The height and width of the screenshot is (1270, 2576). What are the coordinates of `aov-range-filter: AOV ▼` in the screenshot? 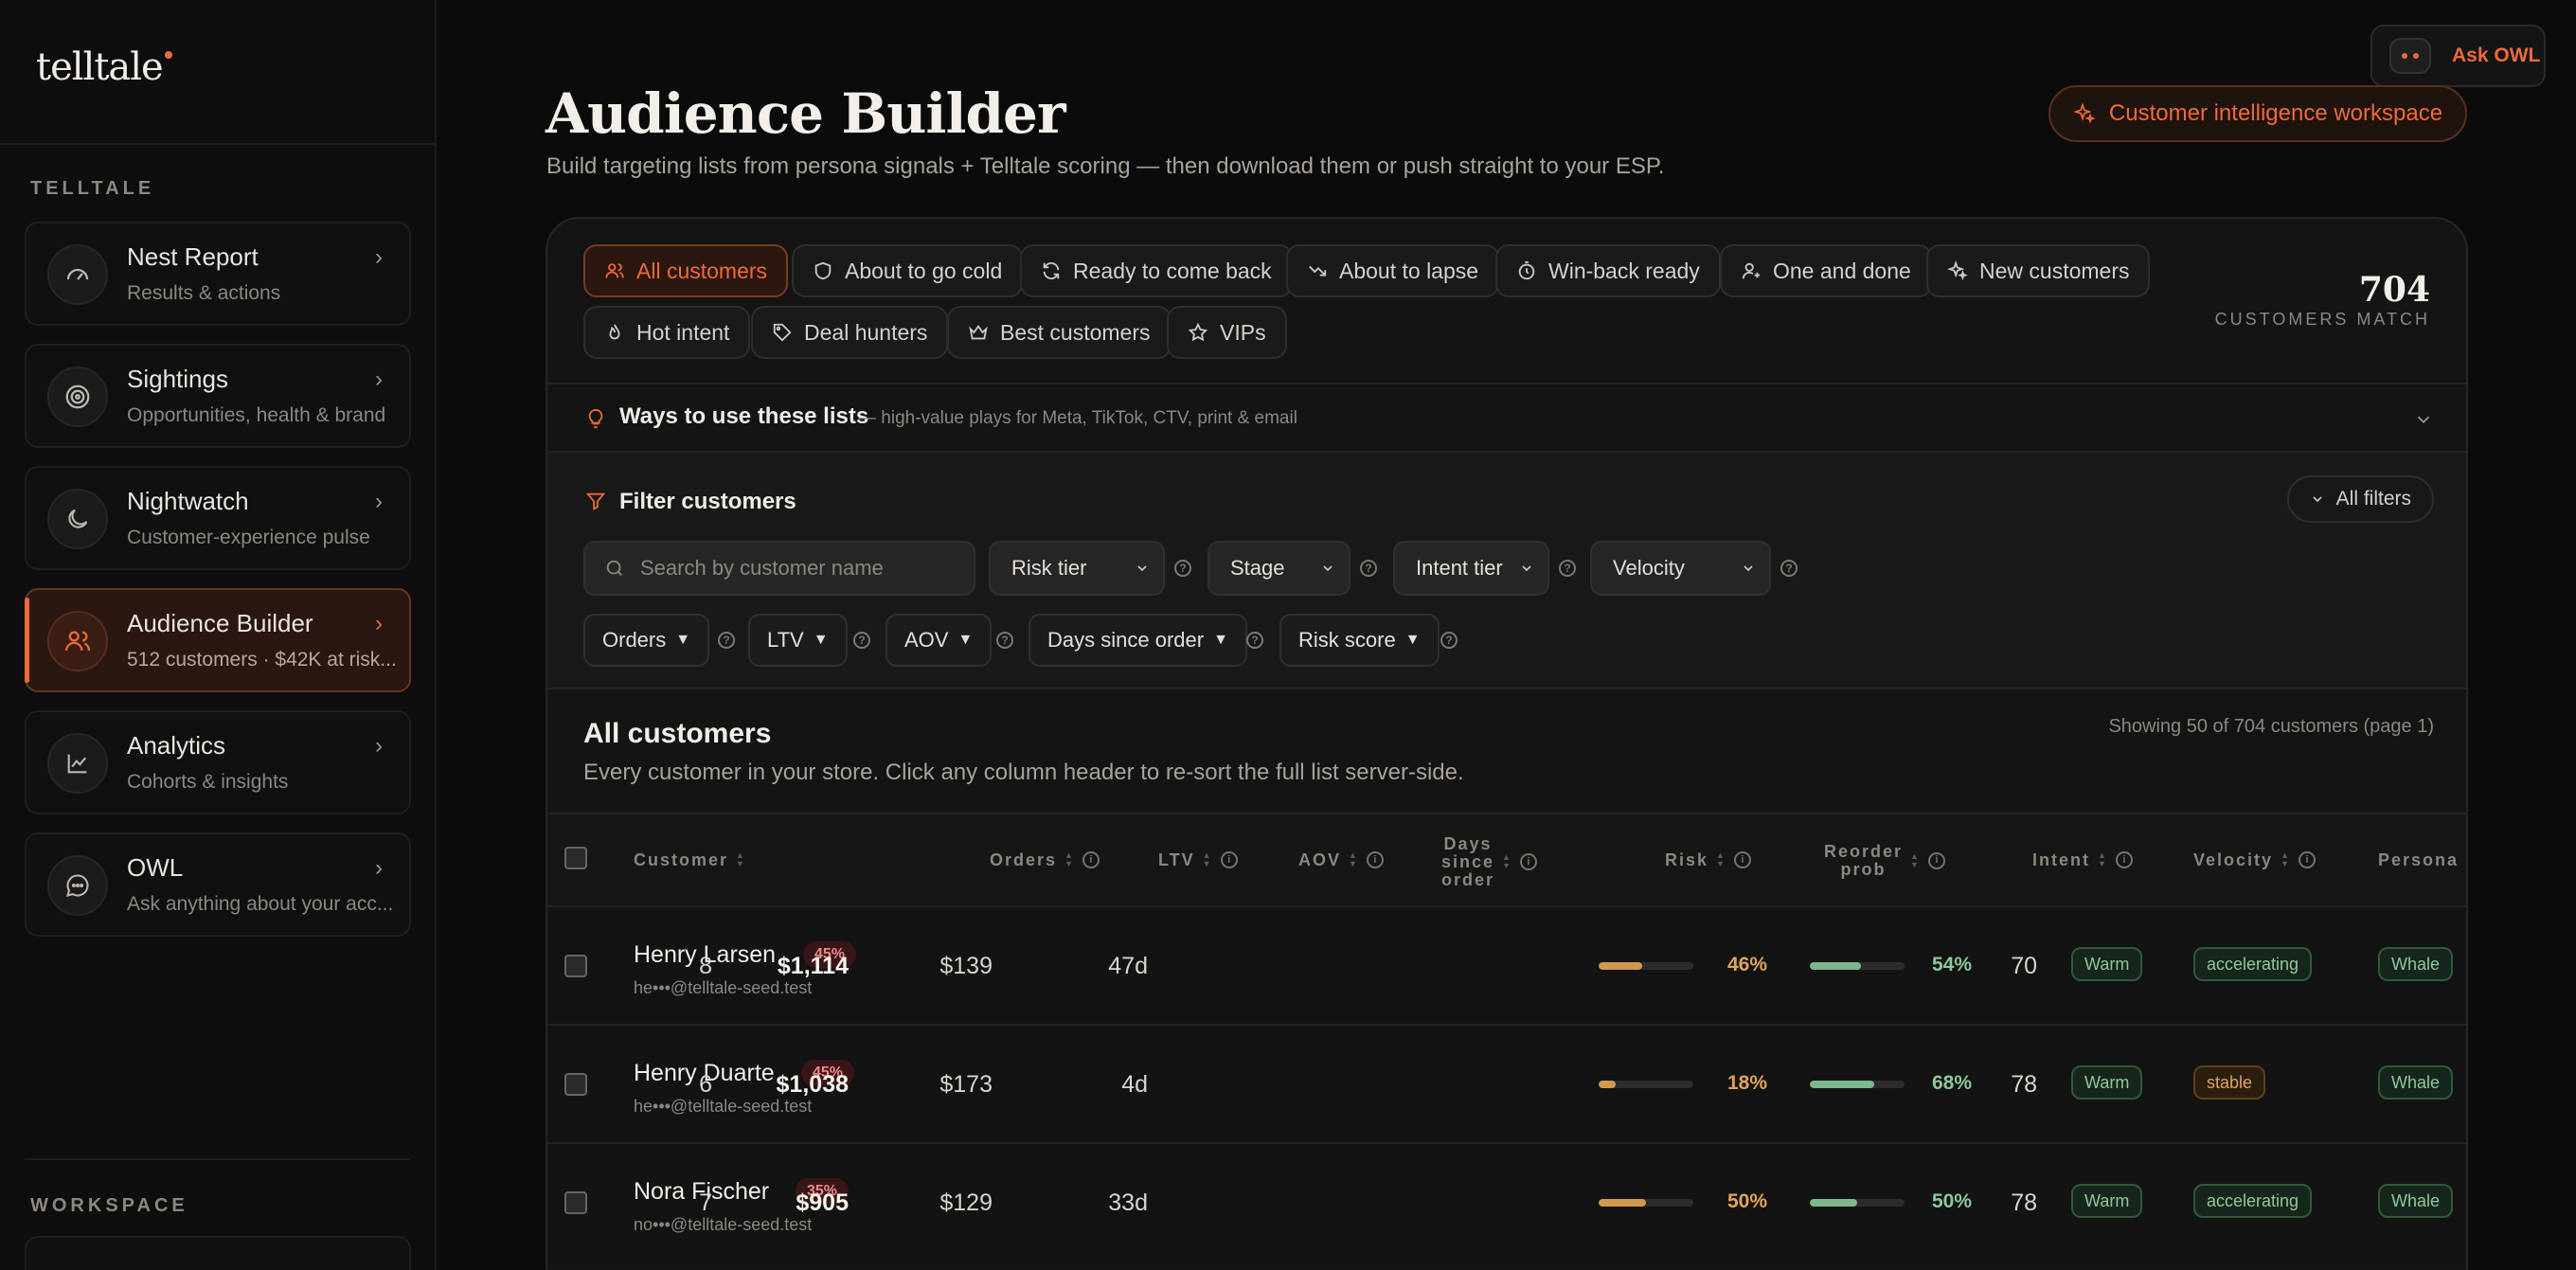 It's located at (939, 641).